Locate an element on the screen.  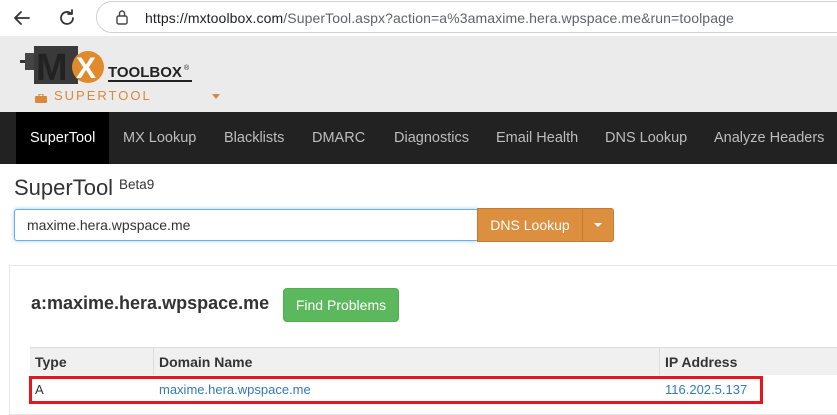
lookup-type-dropdown-button is located at coordinates (598, 225).